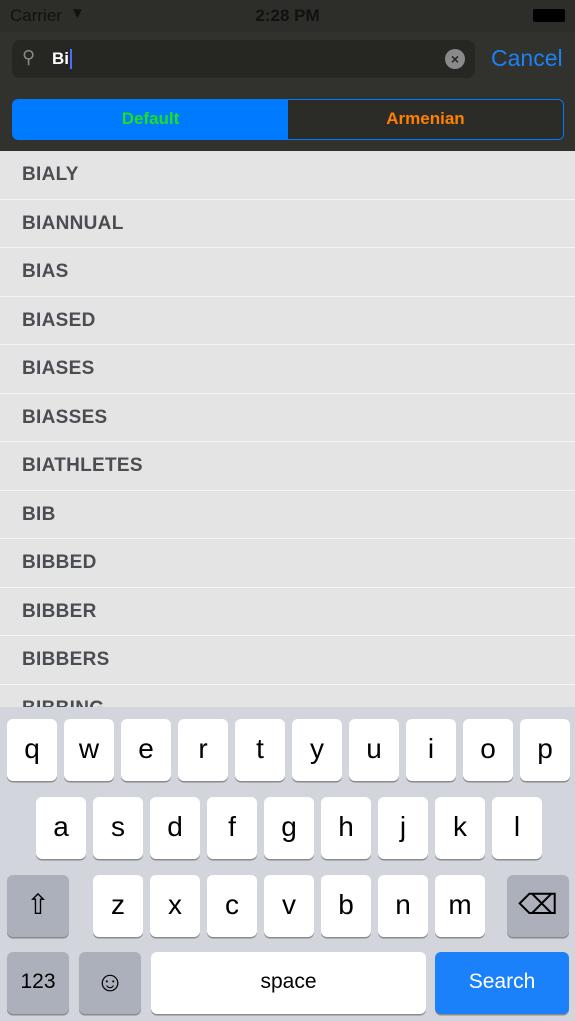  What do you see at coordinates (38, 983) in the screenshot?
I see `numbers-key: 123` at bounding box center [38, 983].